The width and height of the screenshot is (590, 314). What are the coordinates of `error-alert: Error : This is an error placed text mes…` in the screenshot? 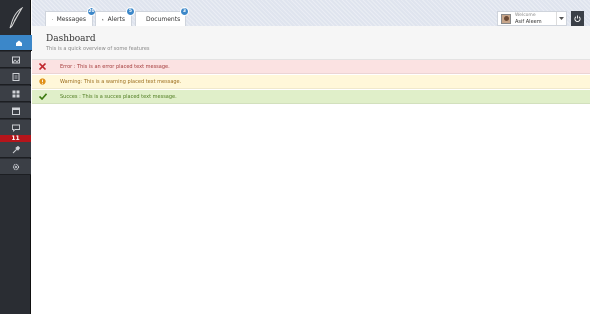 It's located at (311, 67).